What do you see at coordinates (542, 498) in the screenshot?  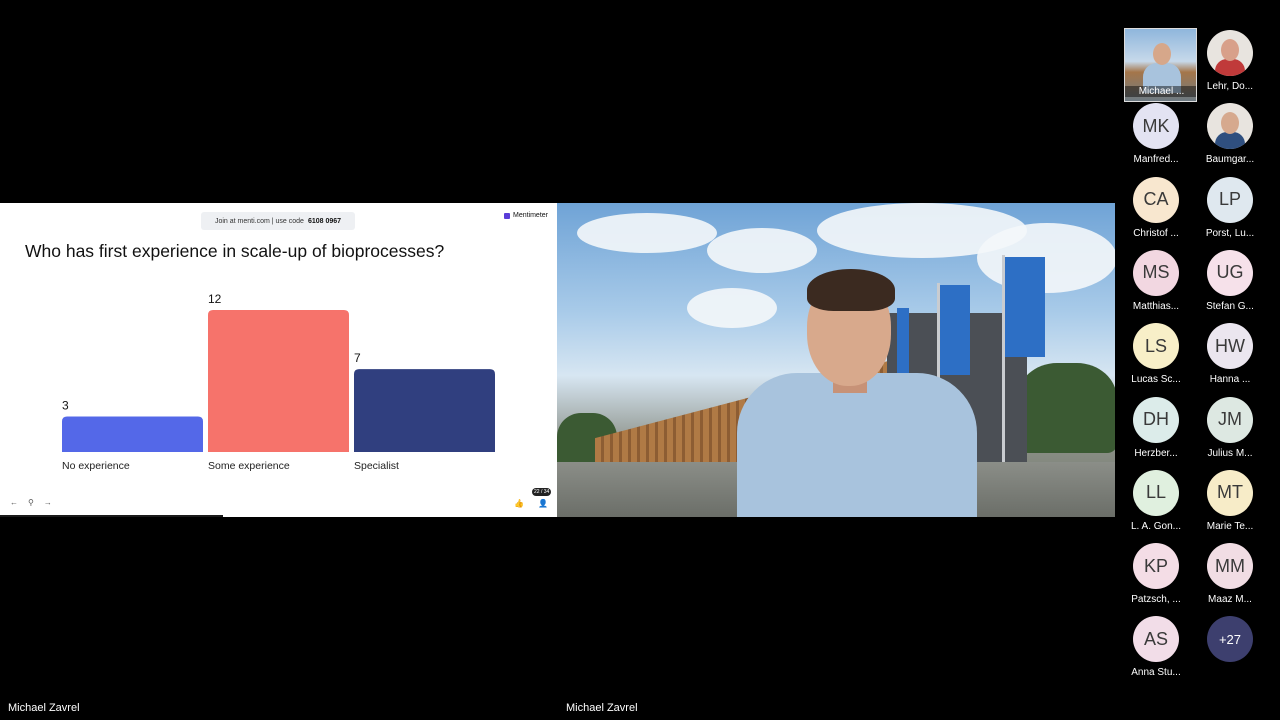 I see `audience-button: 22 / 34 👤` at bounding box center [542, 498].